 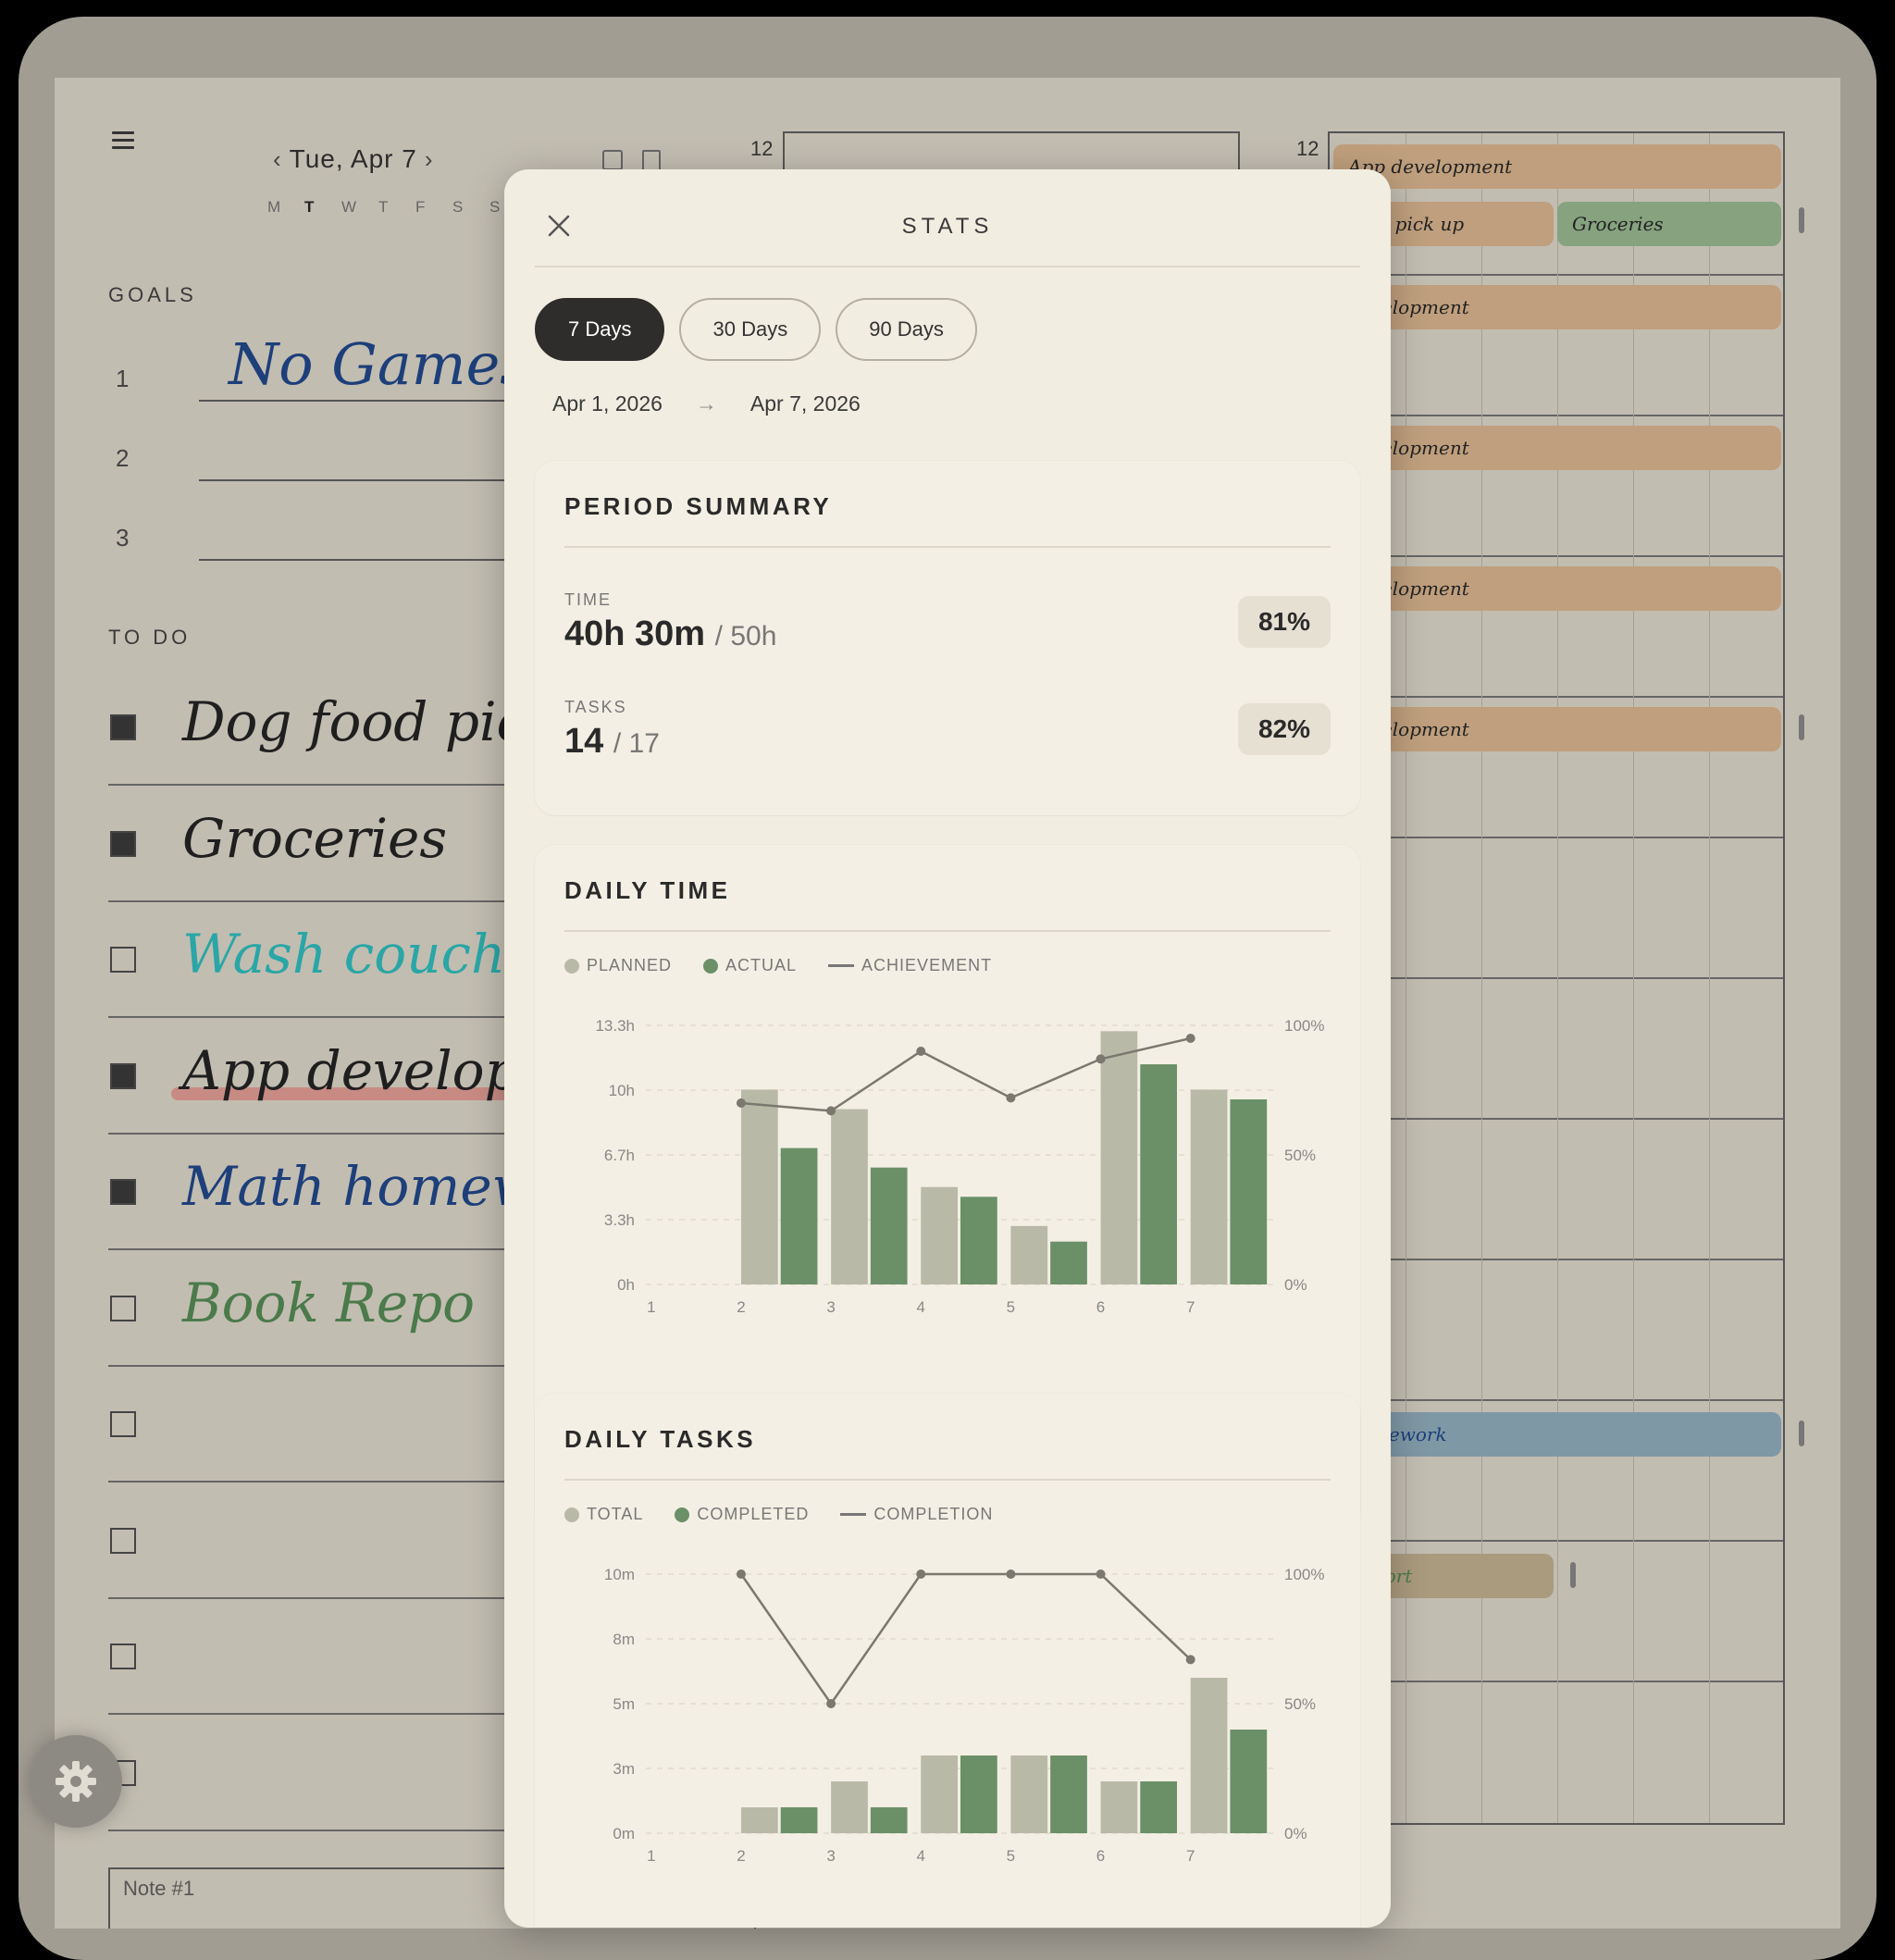 What do you see at coordinates (322, 208) in the screenshot?
I see `weekday-tue: T` at bounding box center [322, 208].